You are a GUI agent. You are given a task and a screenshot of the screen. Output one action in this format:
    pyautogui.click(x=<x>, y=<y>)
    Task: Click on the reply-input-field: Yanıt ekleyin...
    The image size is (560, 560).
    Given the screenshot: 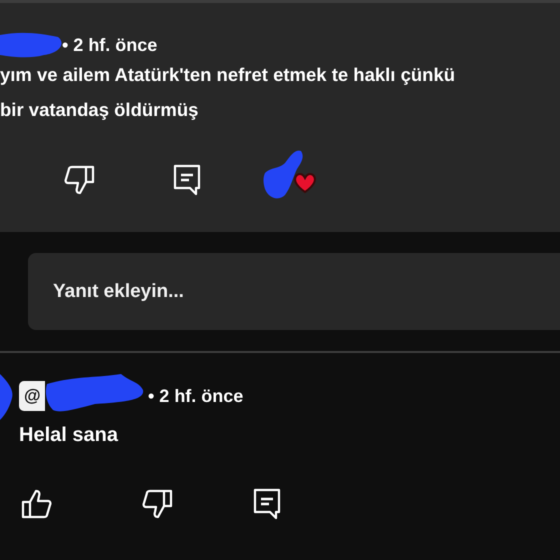 What is the action you would take?
    pyautogui.click(x=294, y=291)
    